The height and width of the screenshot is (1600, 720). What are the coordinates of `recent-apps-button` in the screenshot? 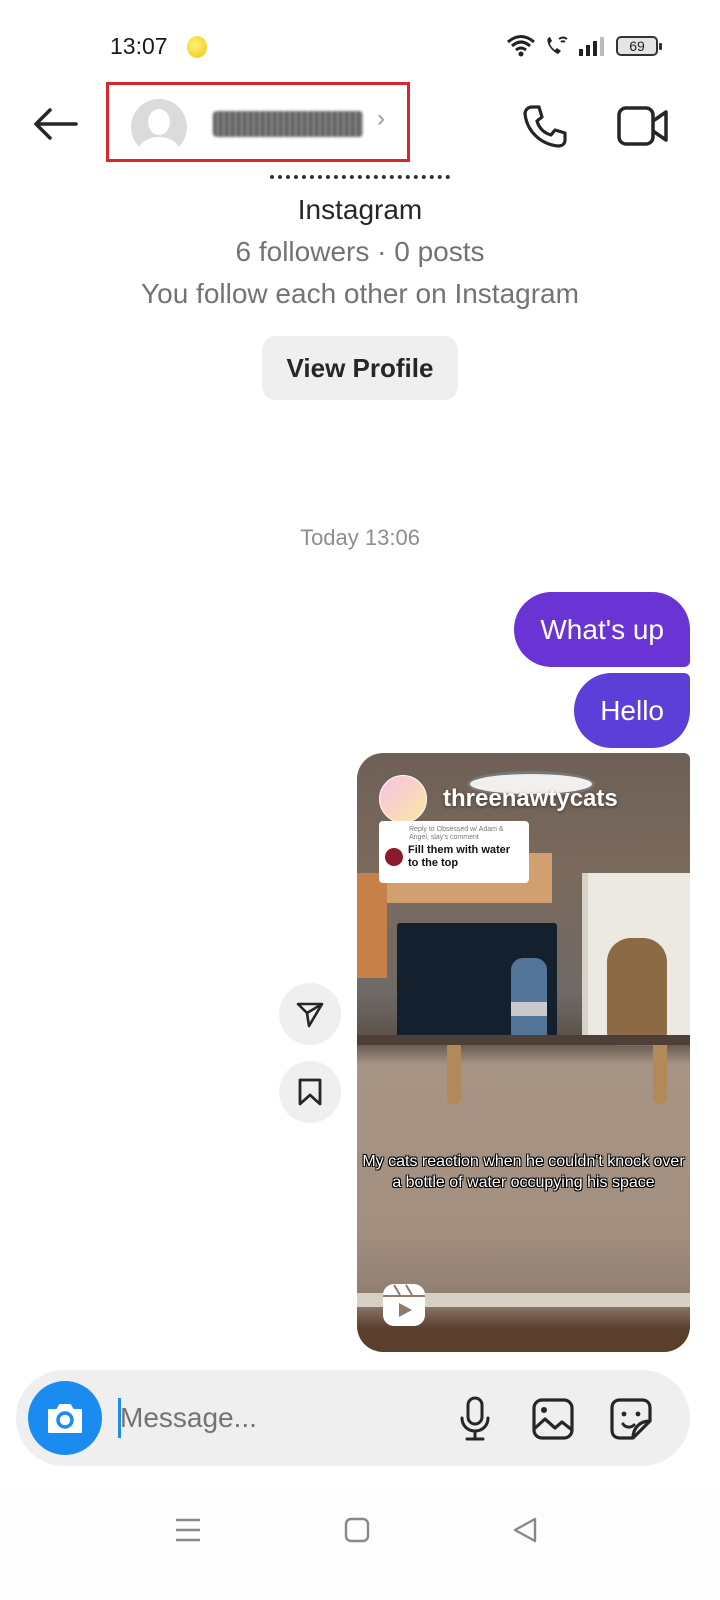 It's located at (188, 1530).